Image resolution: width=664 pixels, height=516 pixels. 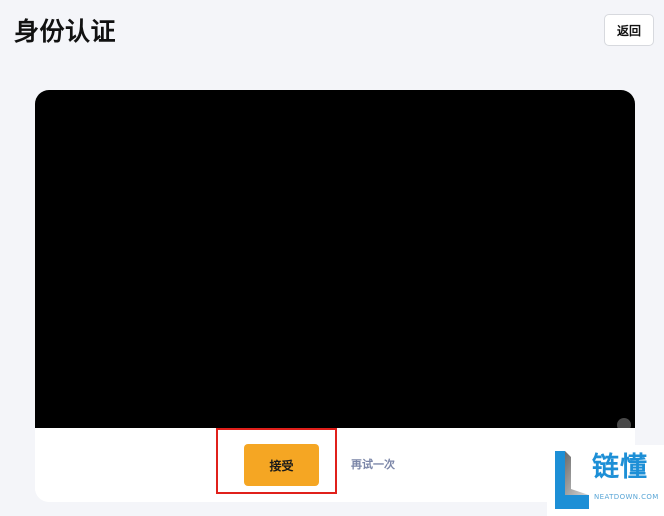 What do you see at coordinates (65, 31) in the screenshot?
I see `page-title: 身份认证` at bounding box center [65, 31].